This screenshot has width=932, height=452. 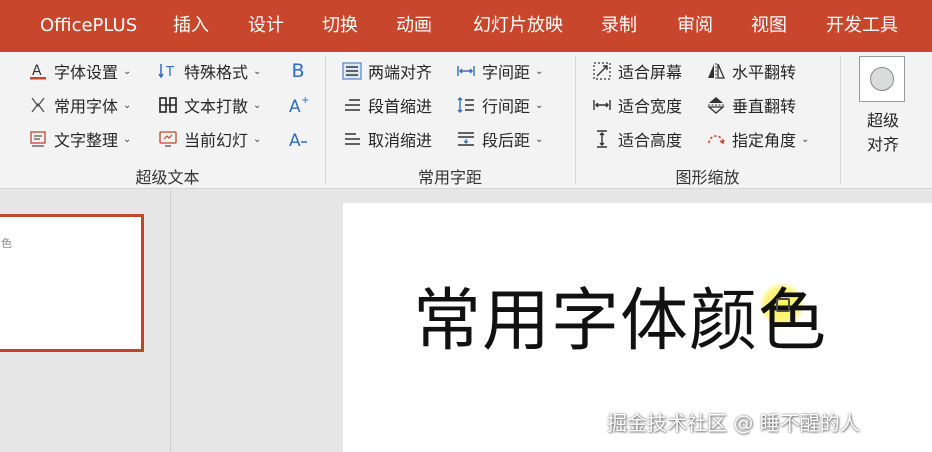 What do you see at coordinates (168, 105) in the screenshot?
I see `text-split-icon` at bounding box center [168, 105].